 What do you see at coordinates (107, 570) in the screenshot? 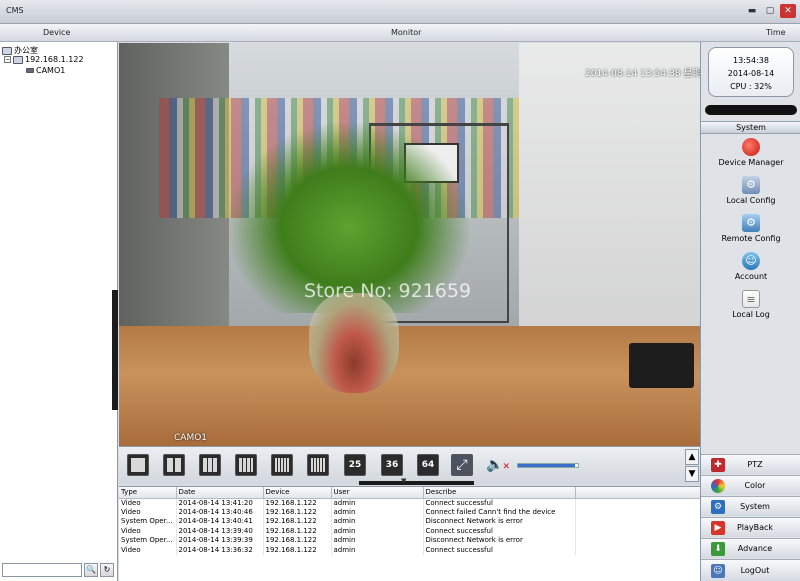
I see `refresh-icon: ↻` at bounding box center [107, 570].